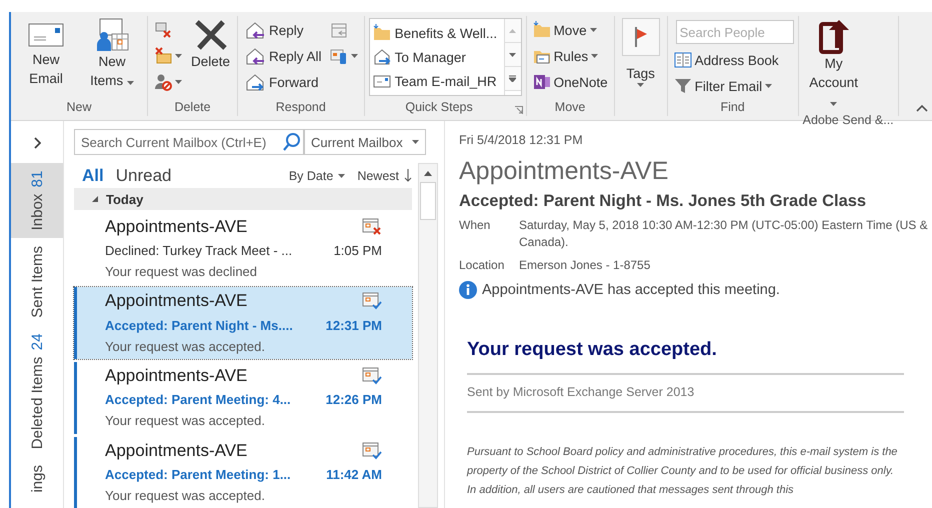 This screenshot has height=508, width=932. What do you see at coordinates (592, 350) in the screenshot?
I see `body-heading: Your request was accepted.` at bounding box center [592, 350].